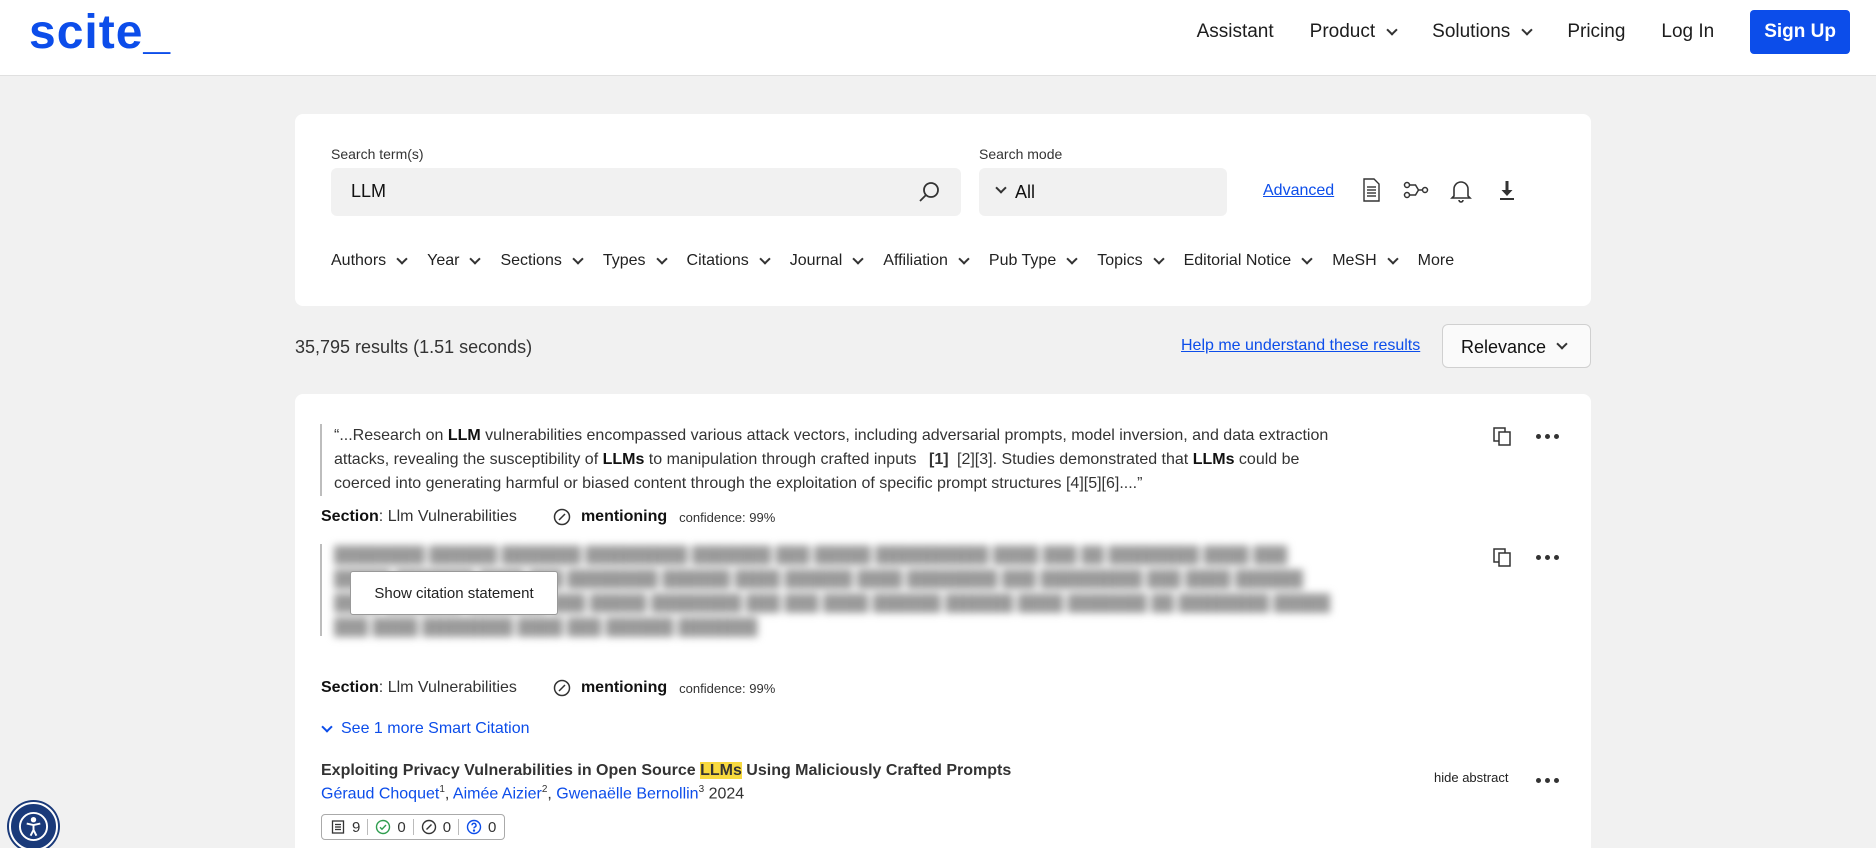 The width and height of the screenshot is (1876, 848). What do you see at coordinates (1471, 31) in the screenshot?
I see `nav-solutions-label: Solutions` at bounding box center [1471, 31].